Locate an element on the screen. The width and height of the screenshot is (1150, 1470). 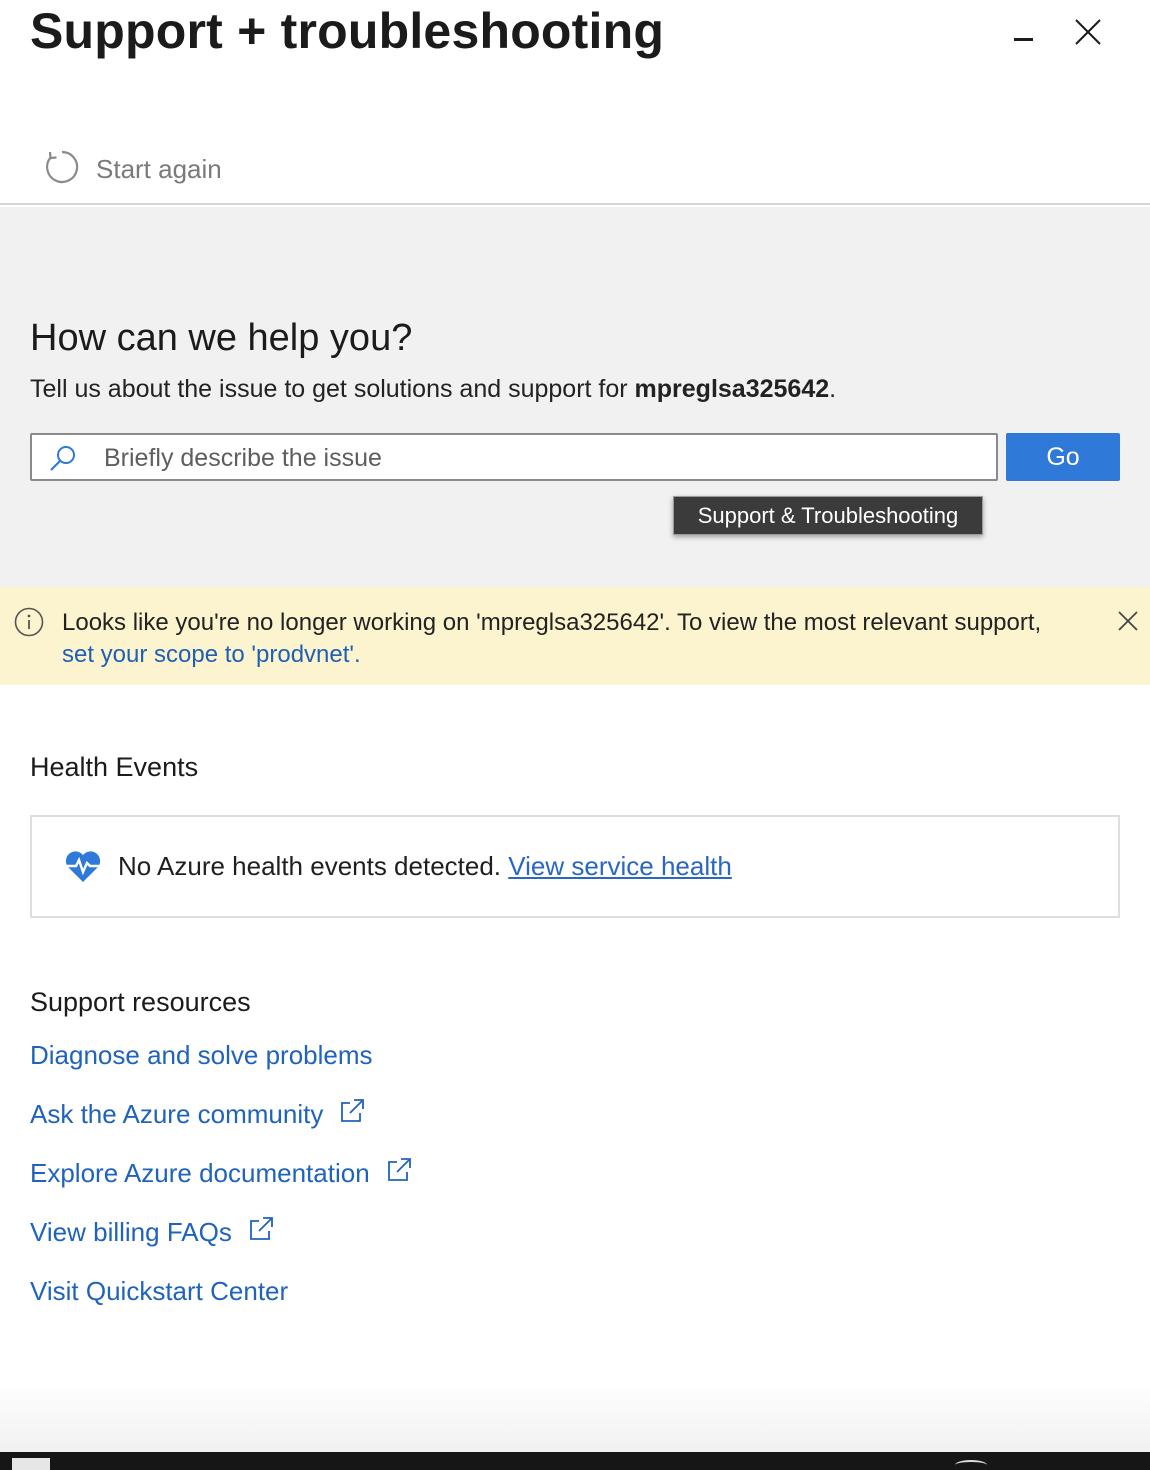
subtitle-suffix: . is located at coordinates (833, 389).